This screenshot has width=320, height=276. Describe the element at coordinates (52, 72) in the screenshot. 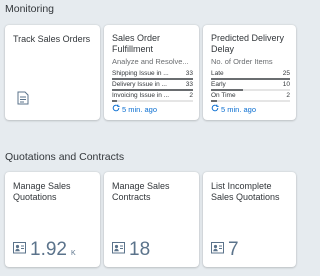

I see `tile-track-sales-orders: Track Sales Orders` at that location.